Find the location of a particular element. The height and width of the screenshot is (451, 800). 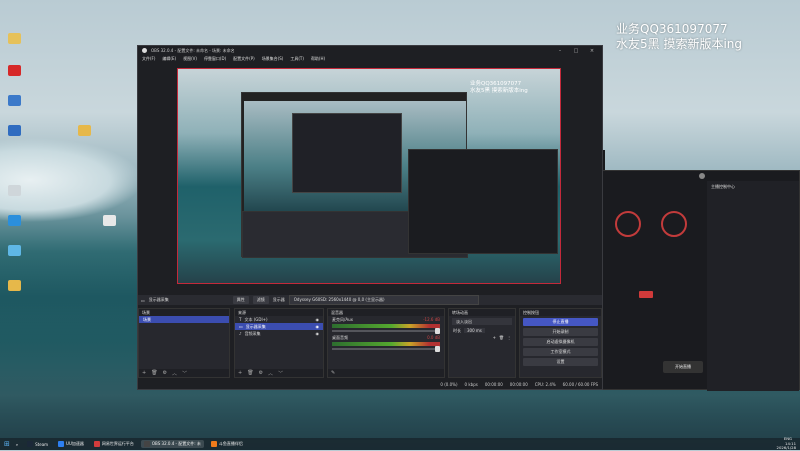

virtual-camera-button: 启动虚拟摄像机 is located at coordinates (560, 342).